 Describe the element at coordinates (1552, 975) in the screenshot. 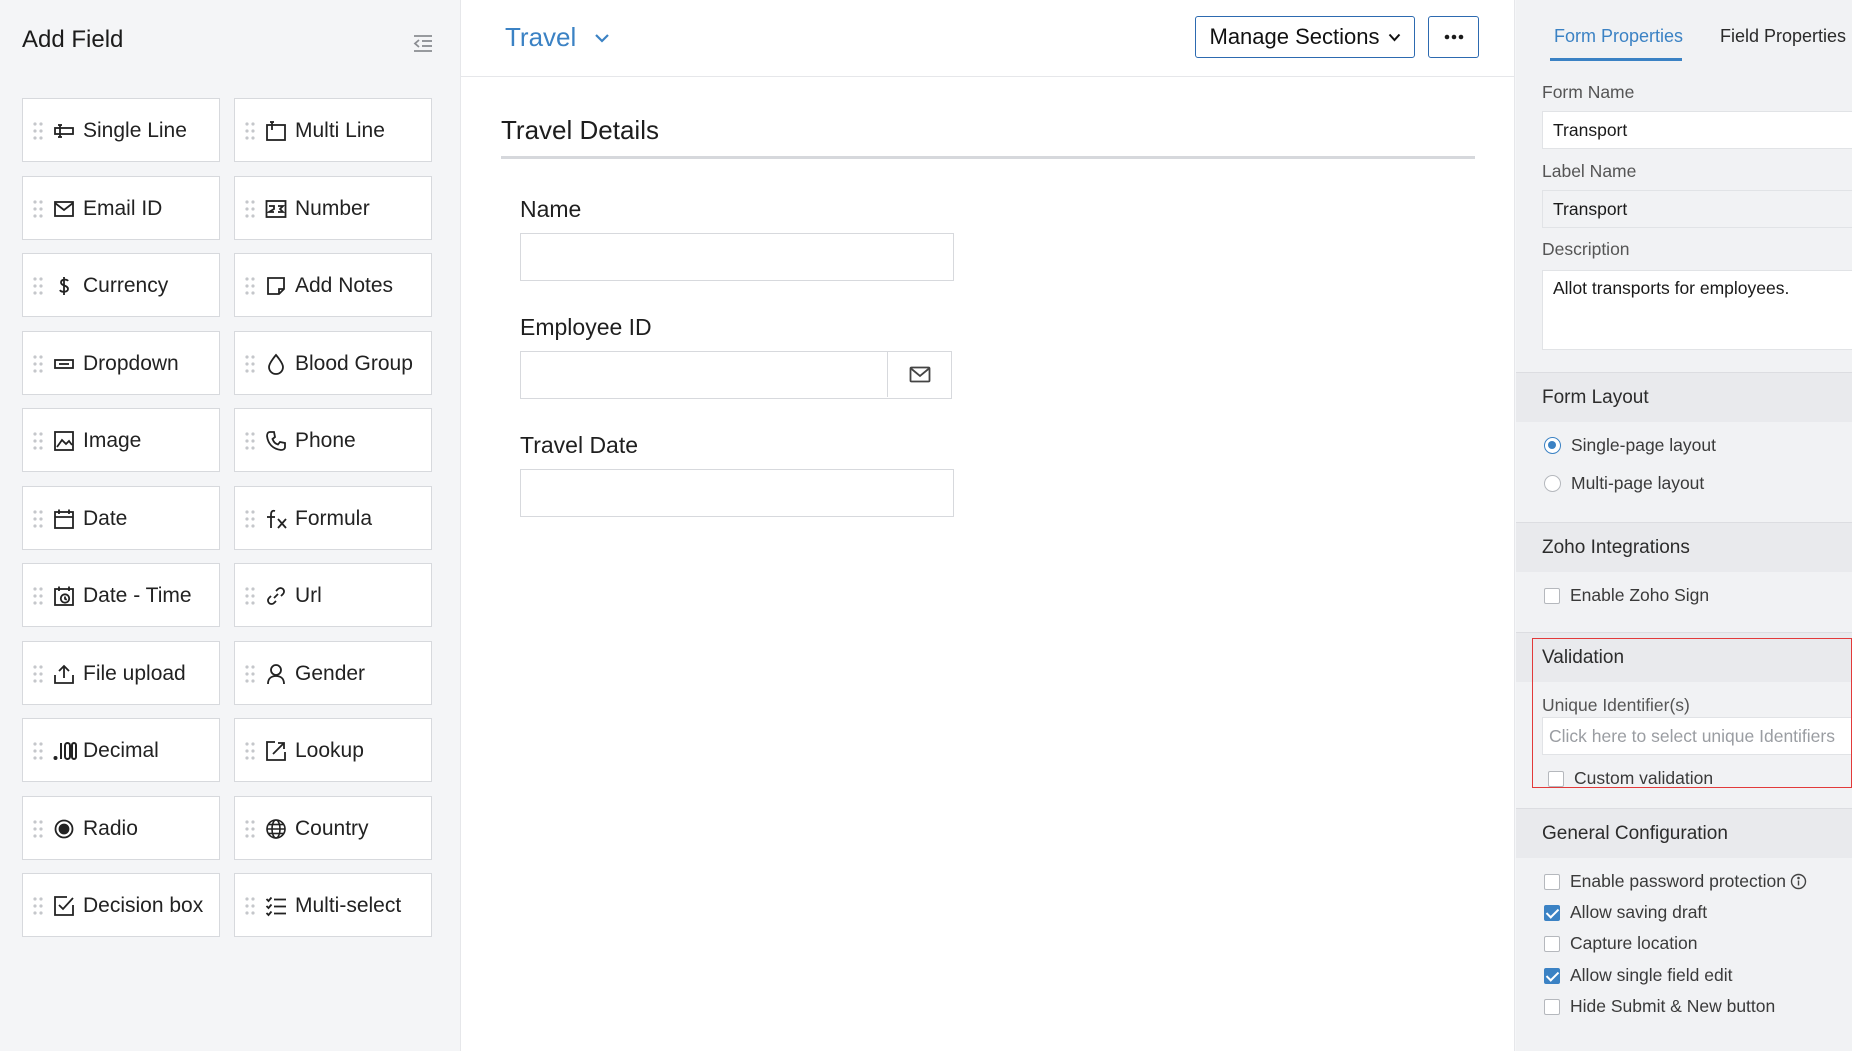

I see `single-field-edit-checkbox` at that location.